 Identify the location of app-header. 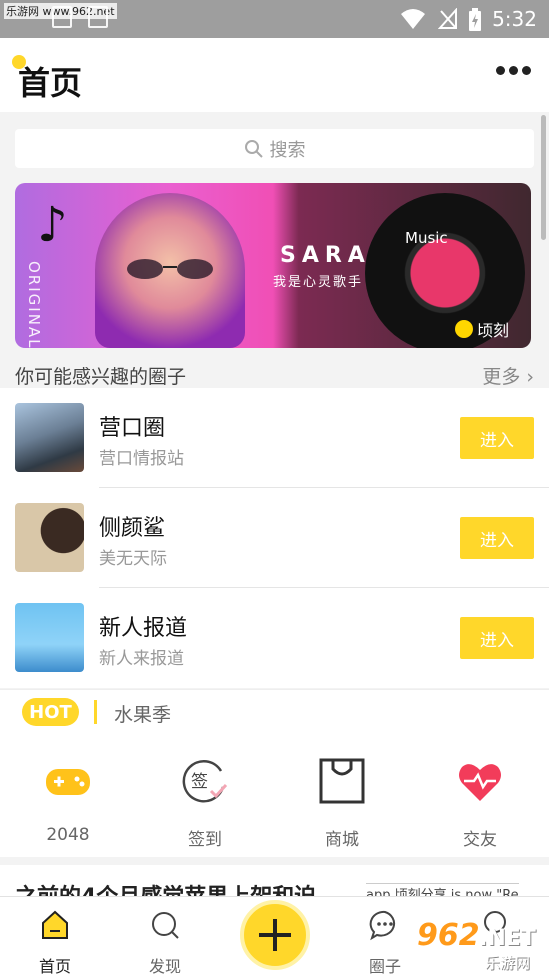
(274, 75).